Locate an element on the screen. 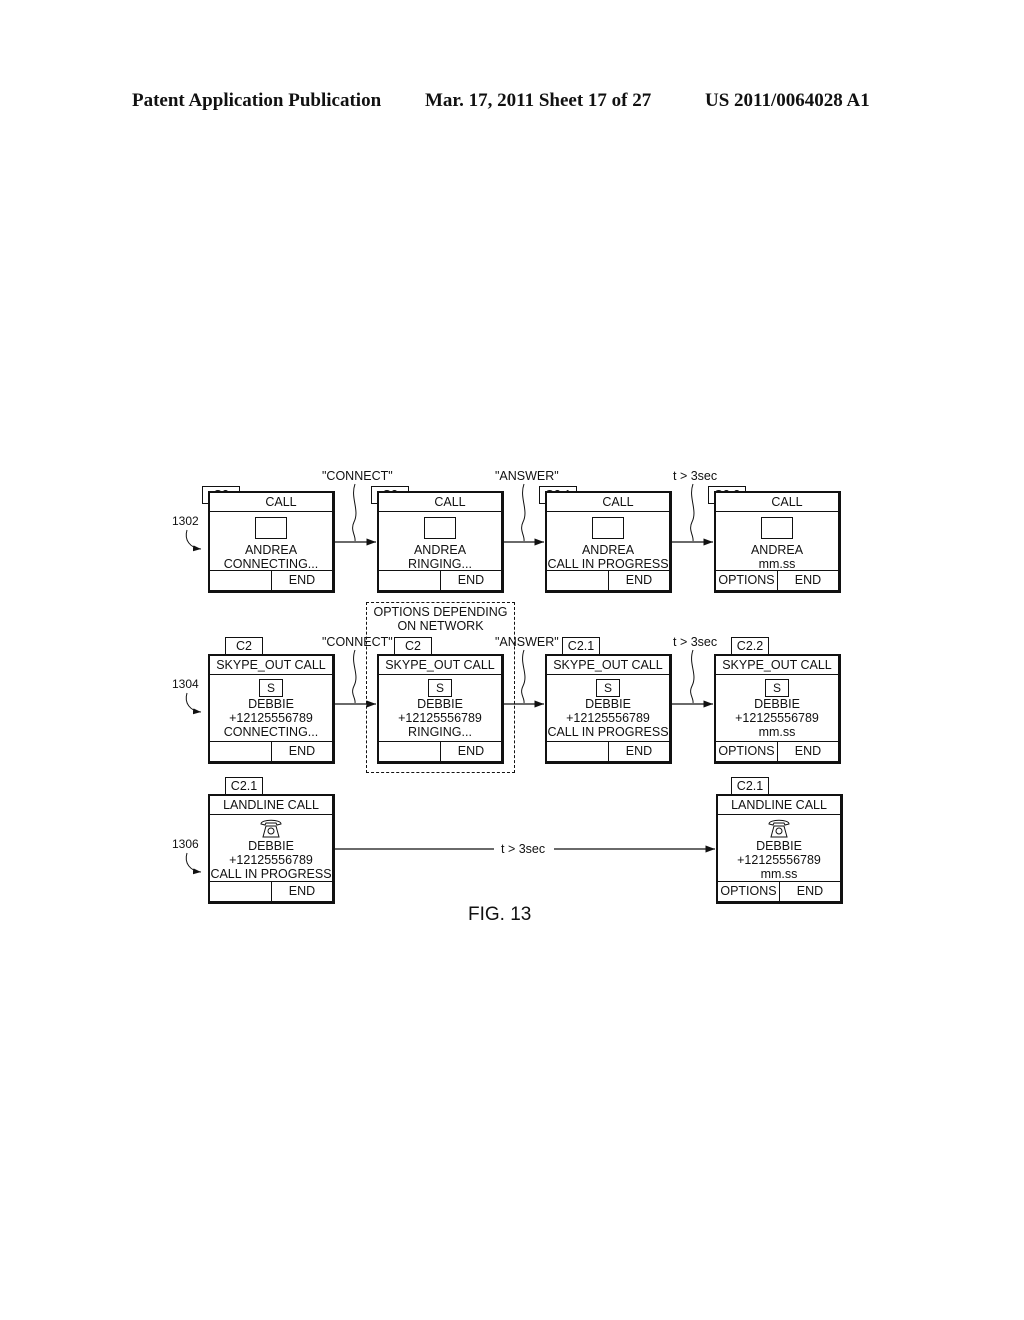 This screenshot has height=1320, width=1024. phone-screen-ringing: CALL ANDREA RINGING... END is located at coordinates (440, 542).